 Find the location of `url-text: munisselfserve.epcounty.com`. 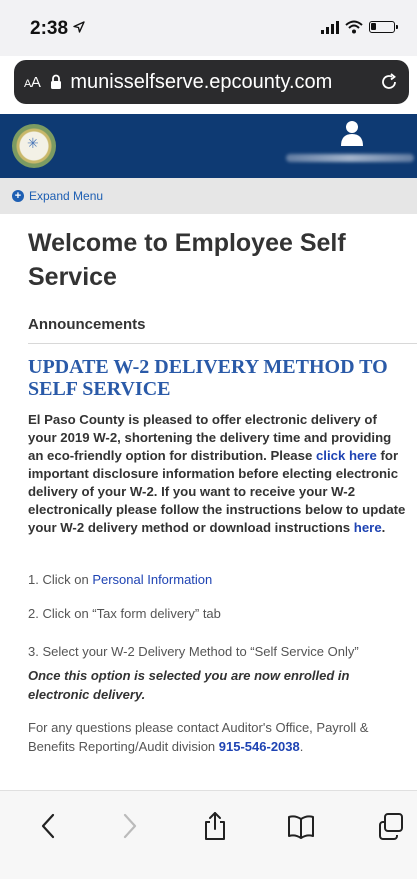

url-text: munisselfserve.epcounty.com is located at coordinates (224, 82).